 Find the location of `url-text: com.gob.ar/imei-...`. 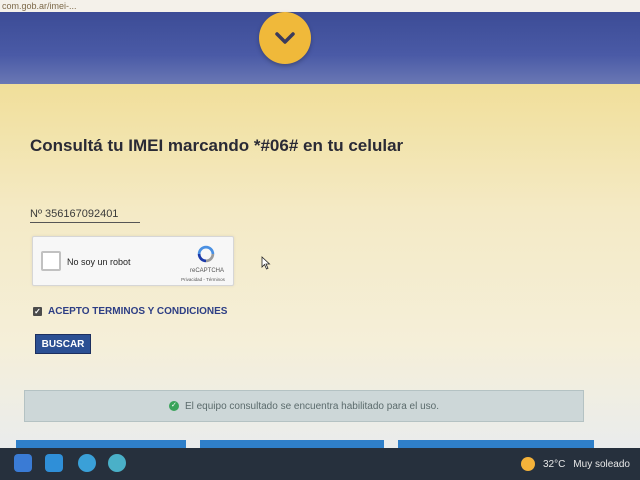

url-text: com.gob.ar/imei-... is located at coordinates (39, 6).